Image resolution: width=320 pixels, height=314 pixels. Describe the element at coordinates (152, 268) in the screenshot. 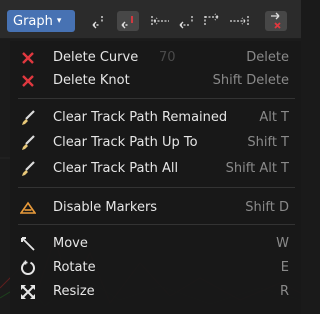

I see `menu-item-rotate: Rotate E` at that location.